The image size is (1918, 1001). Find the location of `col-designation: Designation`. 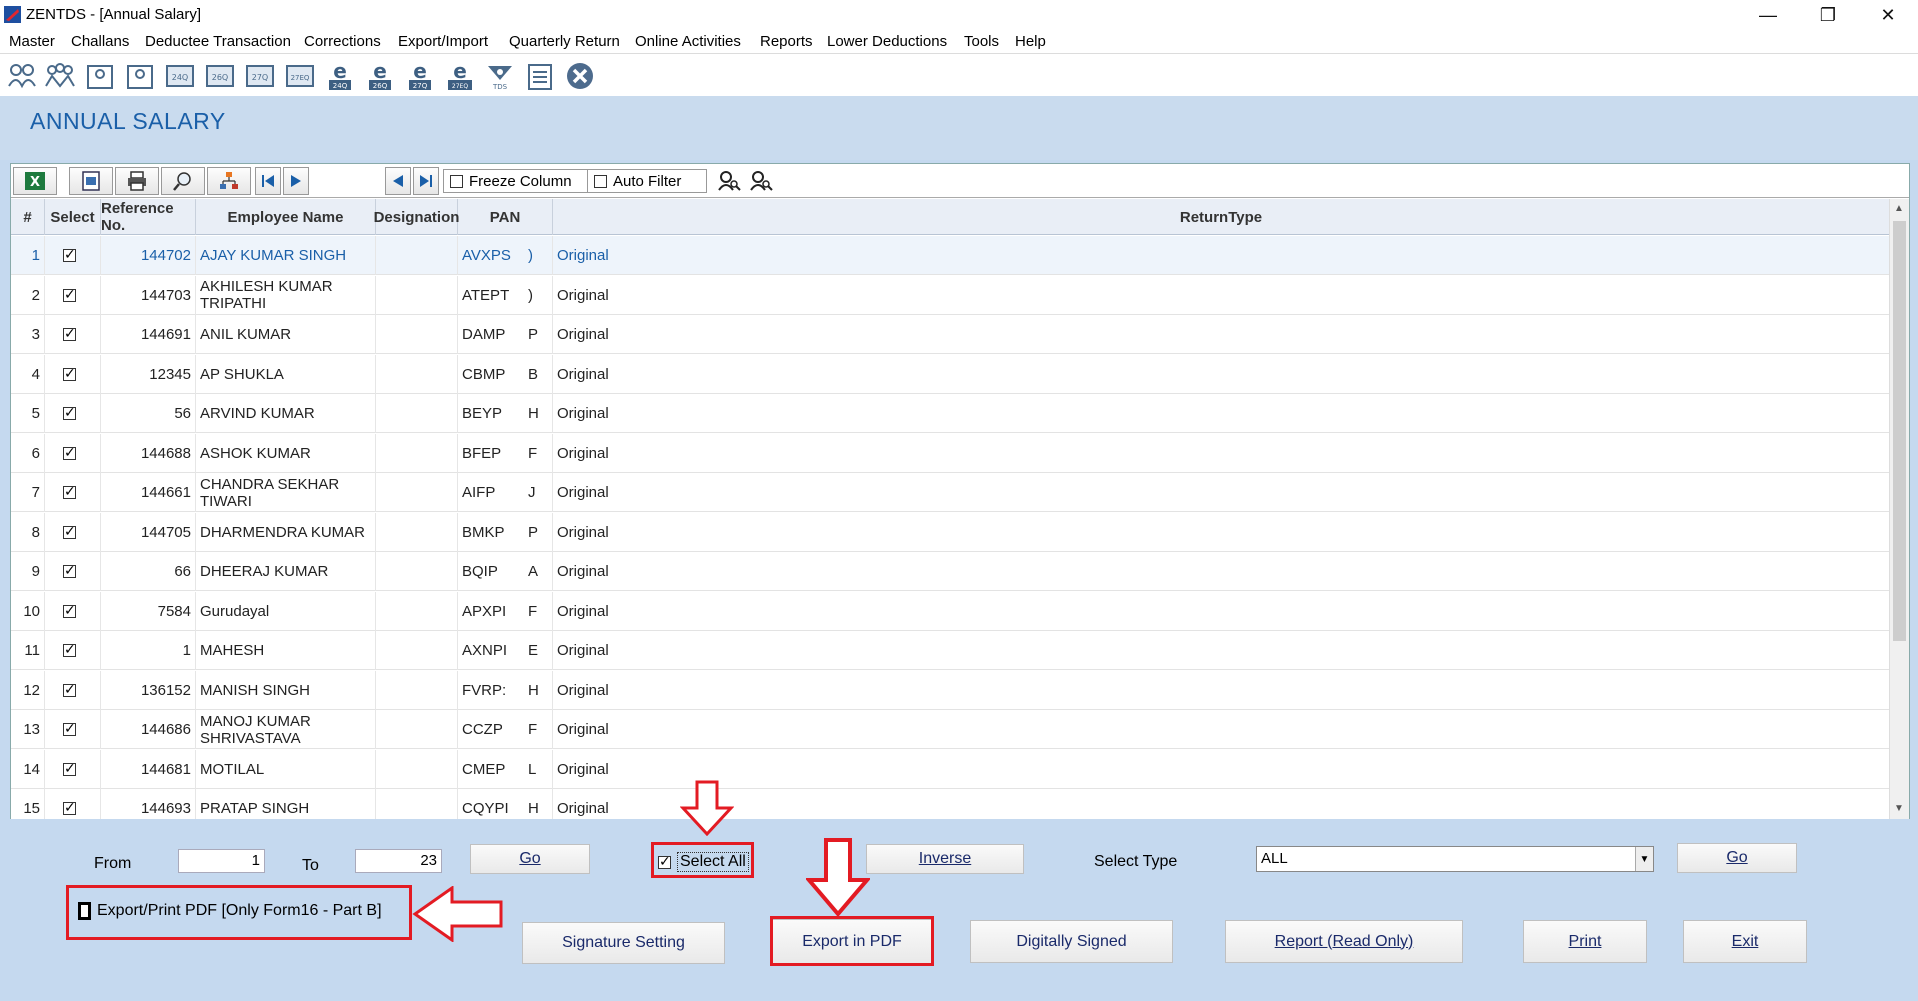

col-designation: Designation is located at coordinates (416, 217).